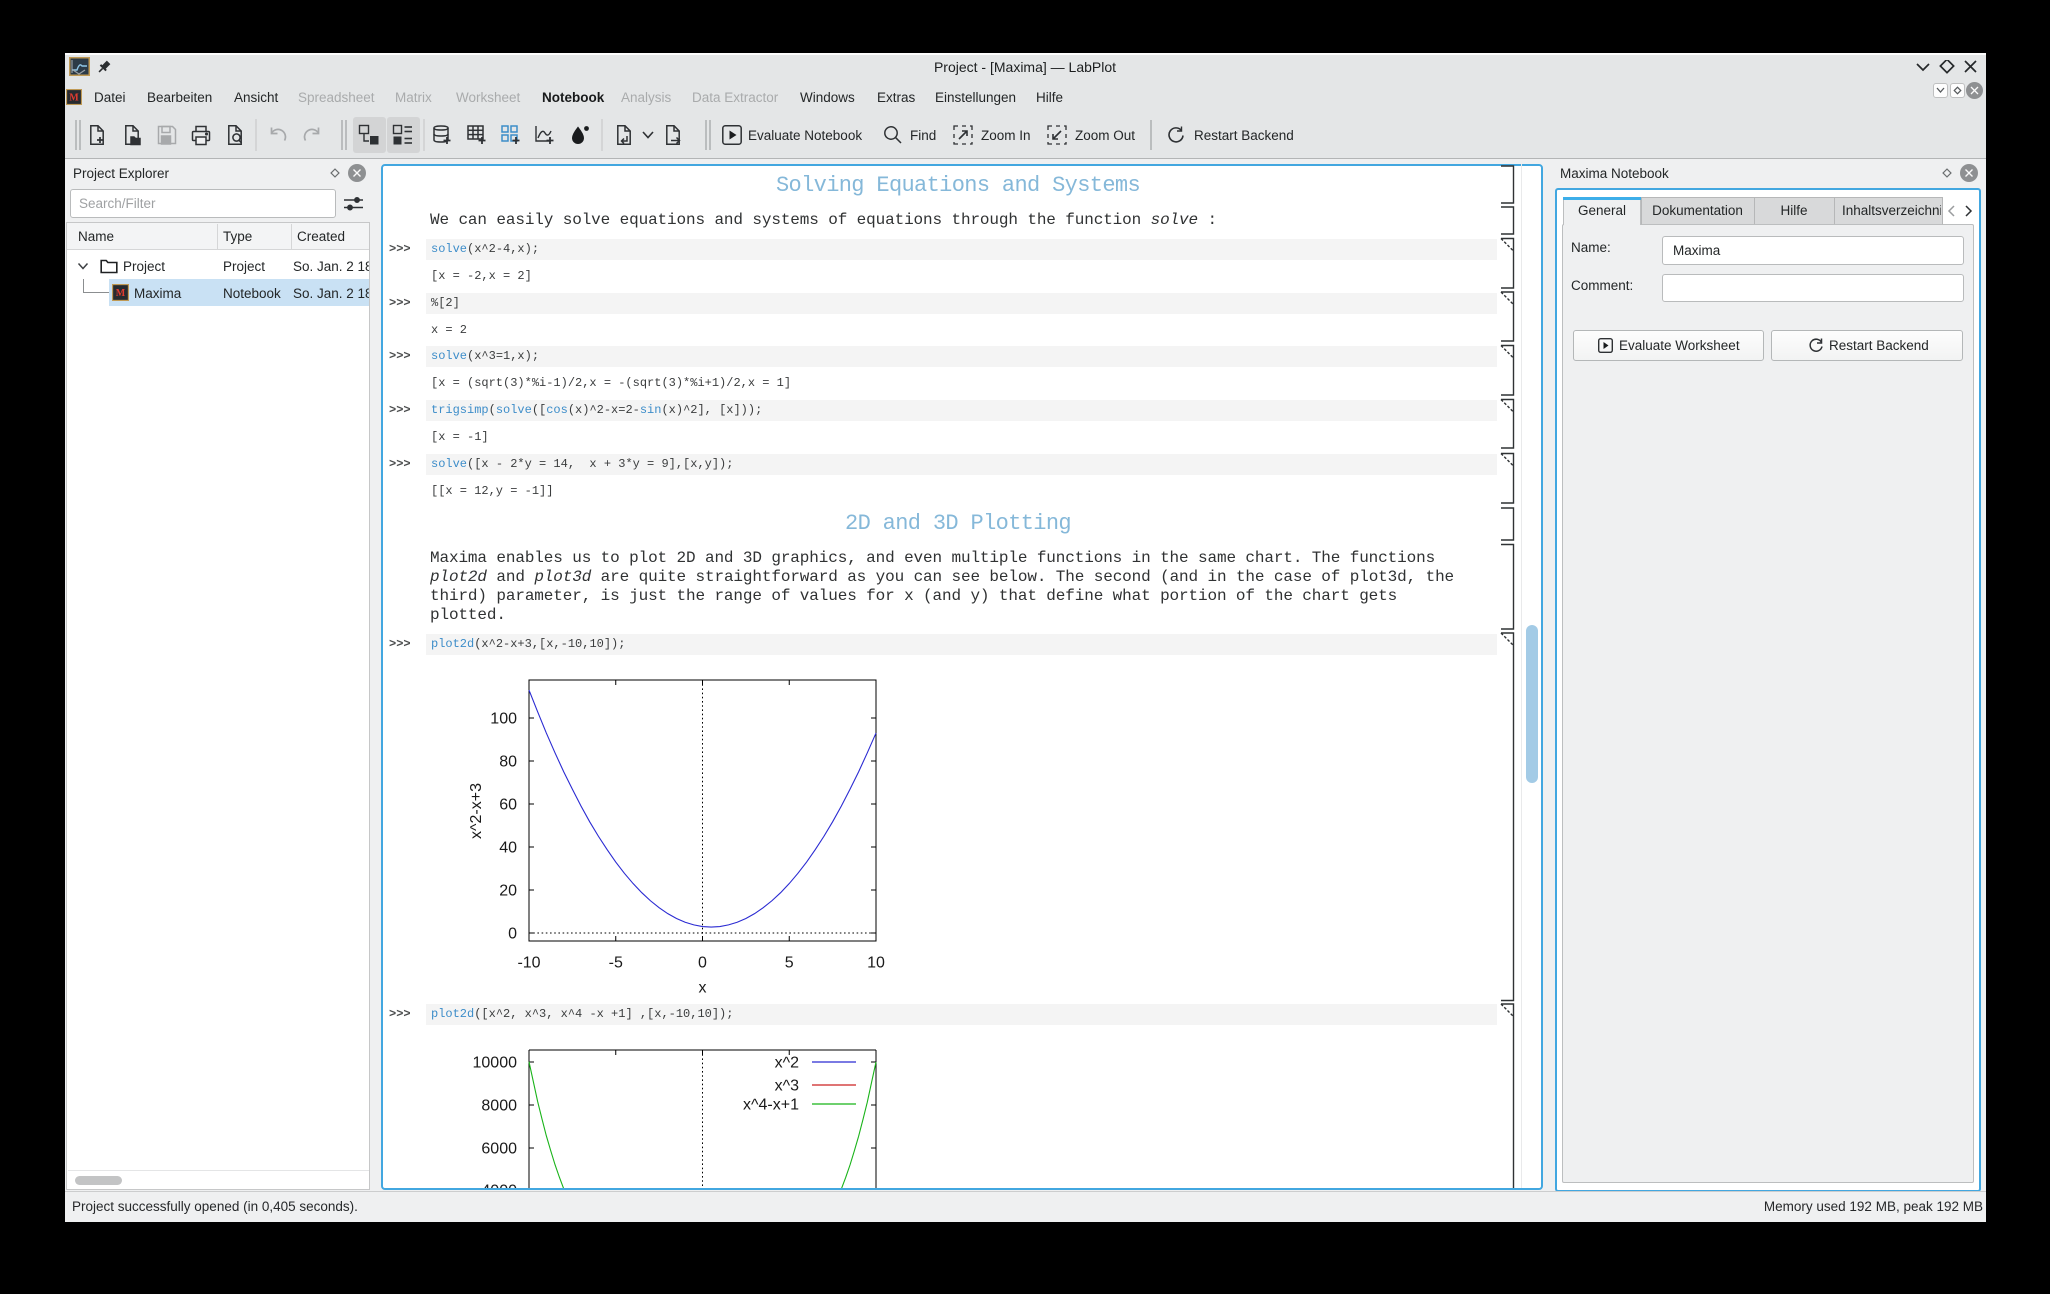 The image size is (2050, 1294). Describe the element at coordinates (495, 1063) in the screenshot. I see `svg-text: 10000` at that location.